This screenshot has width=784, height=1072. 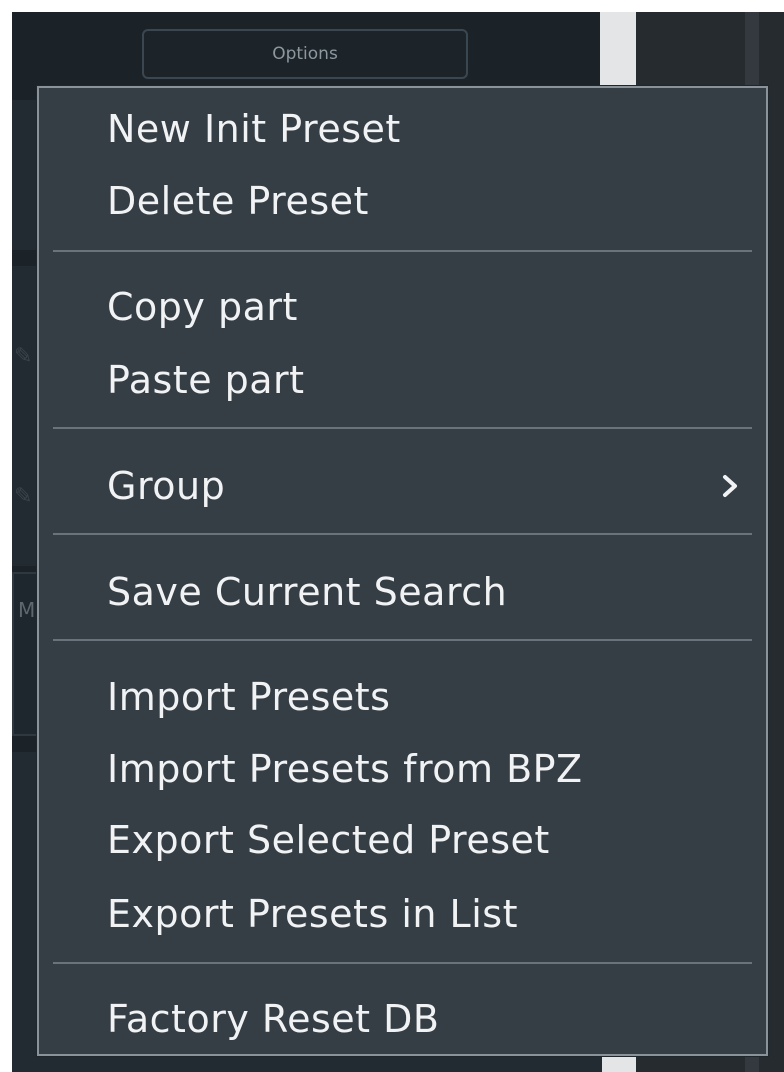 I want to click on menu-item-export-presets-in-list: Export Presets in List, so click(x=402, y=914).